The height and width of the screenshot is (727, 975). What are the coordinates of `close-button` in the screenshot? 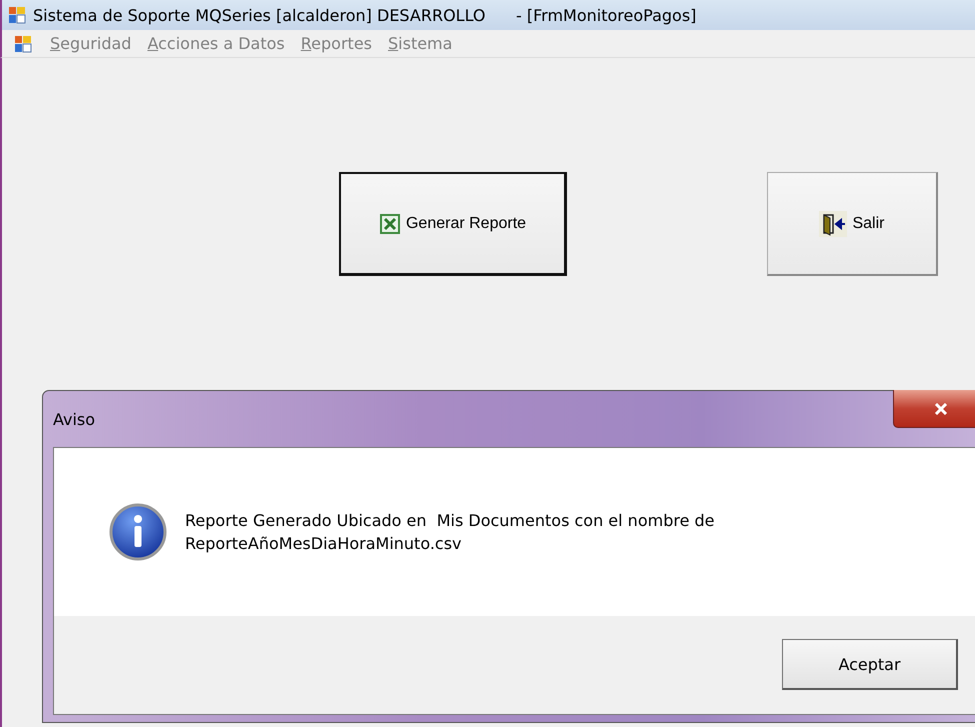 It's located at (934, 409).